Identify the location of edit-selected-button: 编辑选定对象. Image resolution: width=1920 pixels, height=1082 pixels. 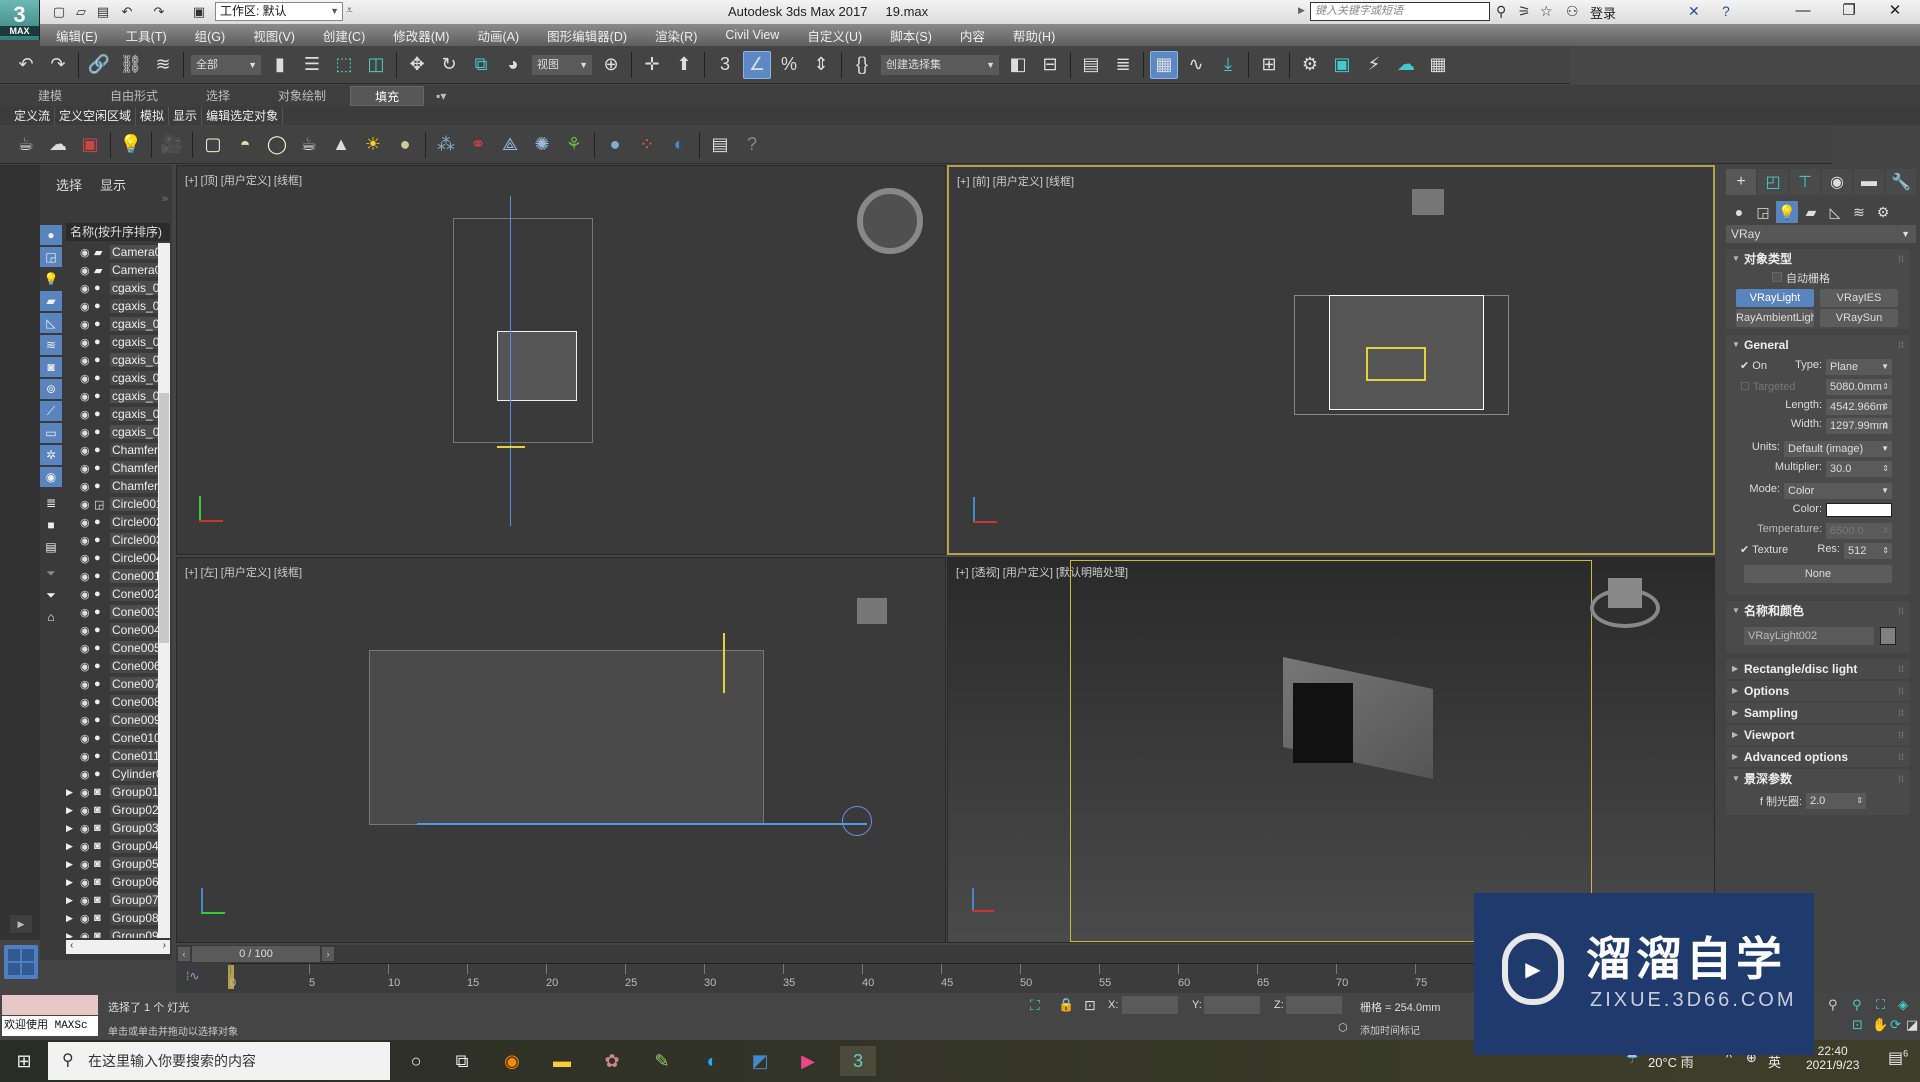
(243, 115).